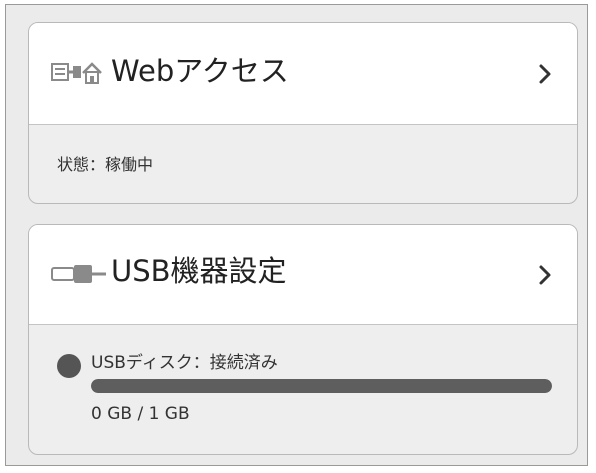 This screenshot has height=473, width=596. Describe the element at coordinates (77, 75) in the screenshot. I see `network-house-icon` at that location.